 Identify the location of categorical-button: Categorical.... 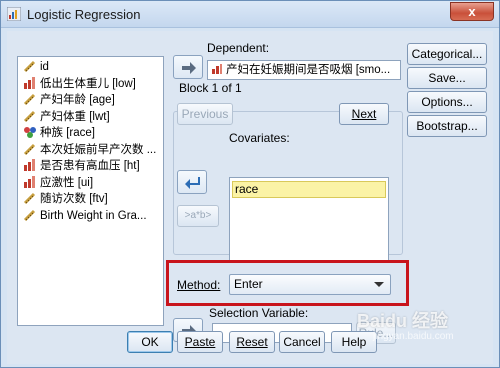
(447, 54).